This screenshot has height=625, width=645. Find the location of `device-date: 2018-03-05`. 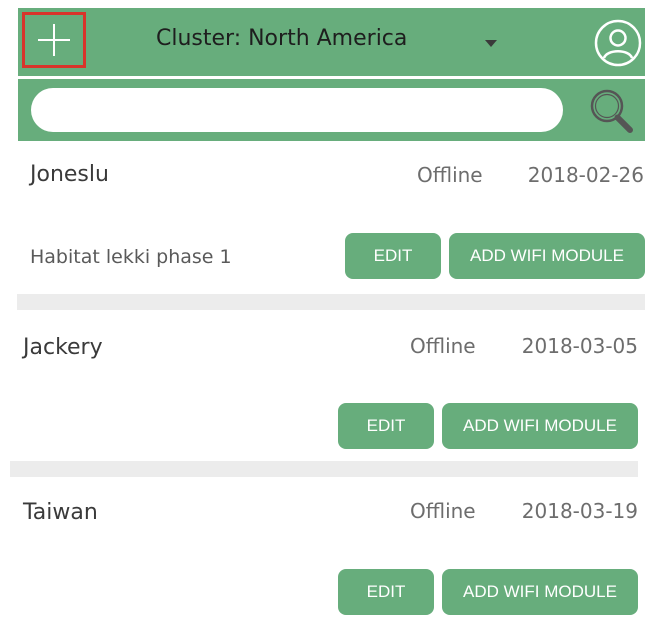

device-date: 2018-03-05 is located at coordinates (579, 346).